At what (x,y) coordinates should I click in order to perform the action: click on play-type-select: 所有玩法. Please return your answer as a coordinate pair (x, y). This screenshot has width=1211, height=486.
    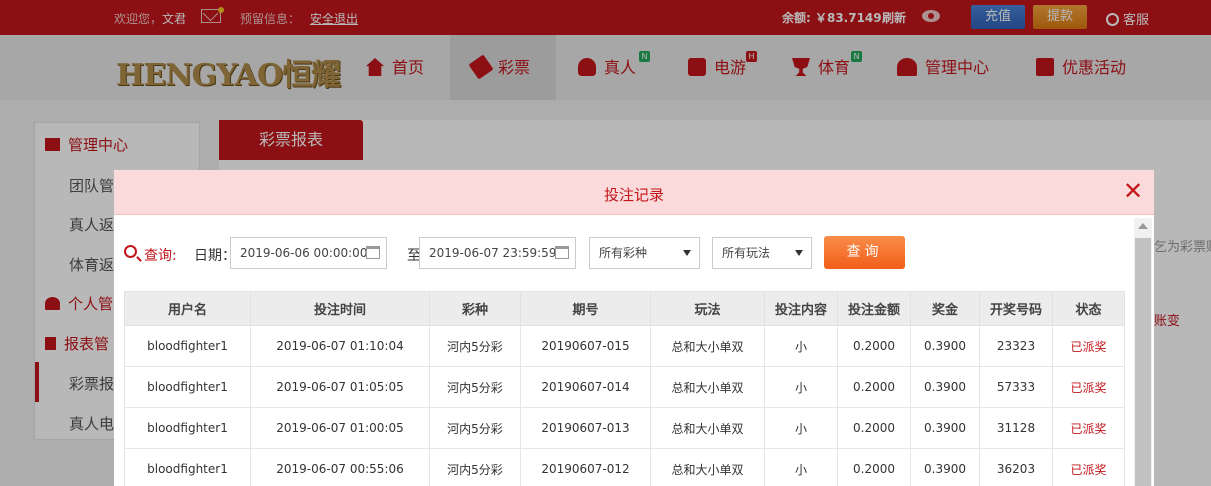
    Looking at the image, I should click on (762, 253).